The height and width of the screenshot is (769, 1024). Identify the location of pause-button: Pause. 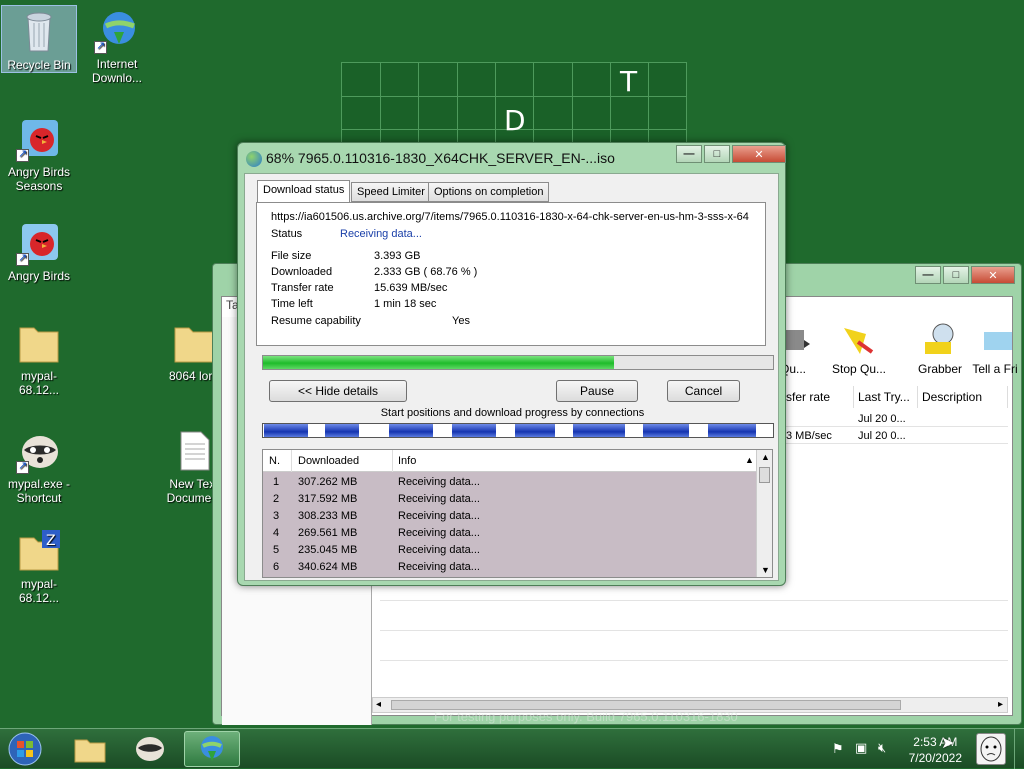
(597, 391).